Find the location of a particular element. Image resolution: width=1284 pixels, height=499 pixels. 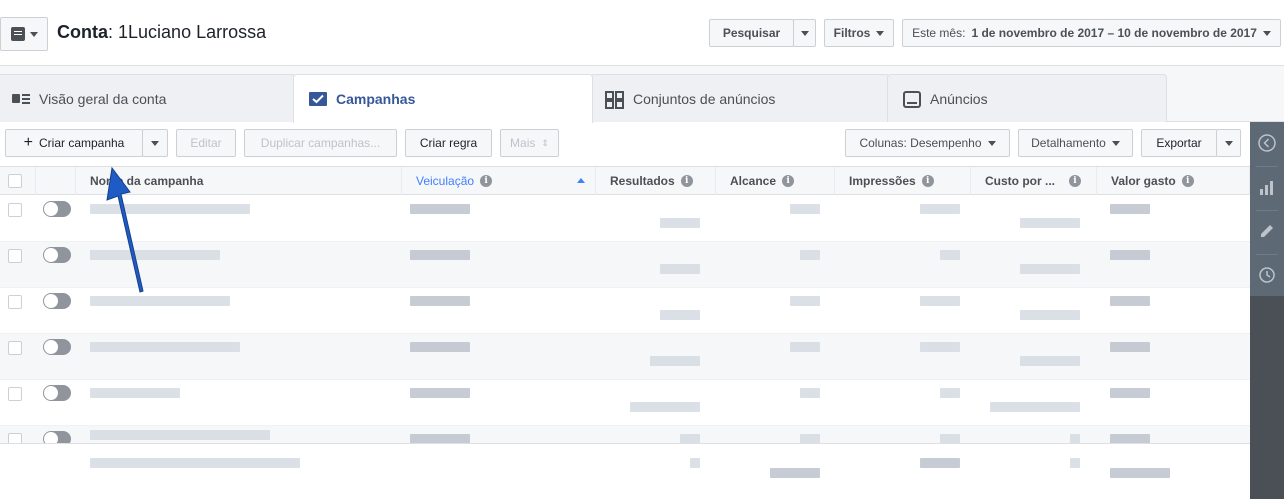

clock-icon is located at coordinates (1267, 275).